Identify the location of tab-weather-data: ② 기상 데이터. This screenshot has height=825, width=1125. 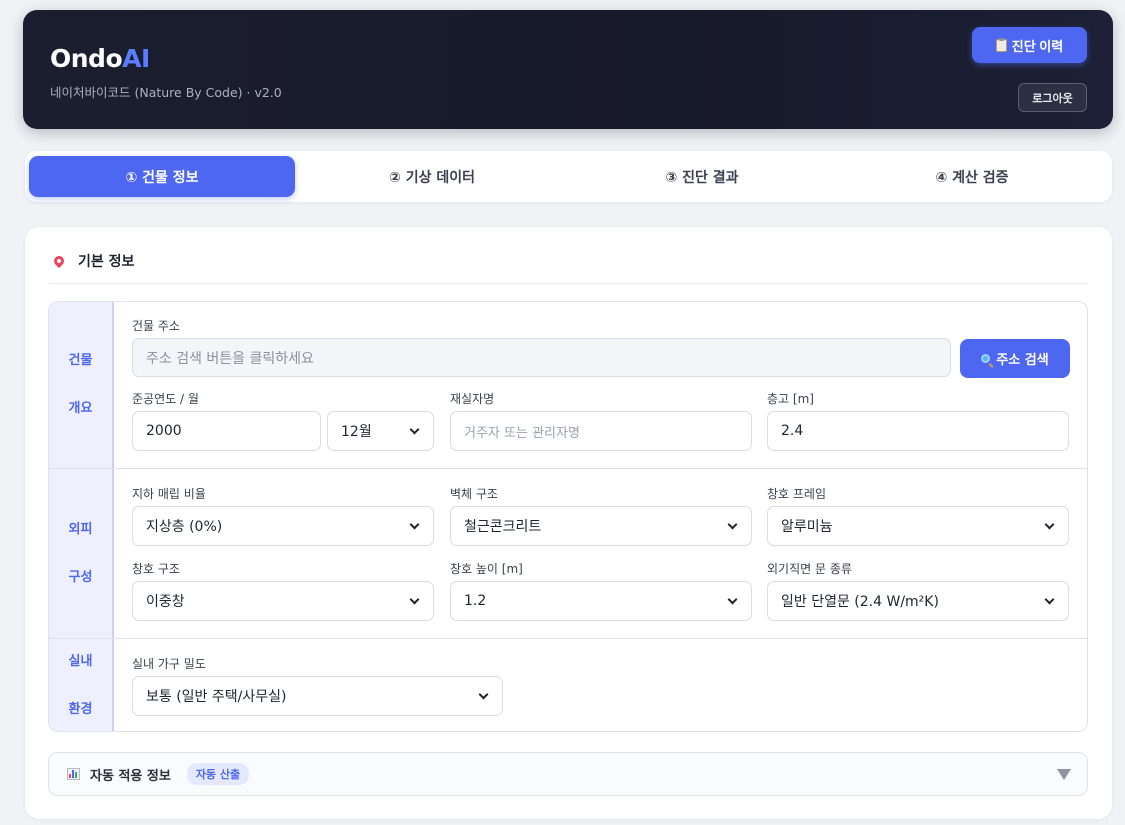
(432, 176).